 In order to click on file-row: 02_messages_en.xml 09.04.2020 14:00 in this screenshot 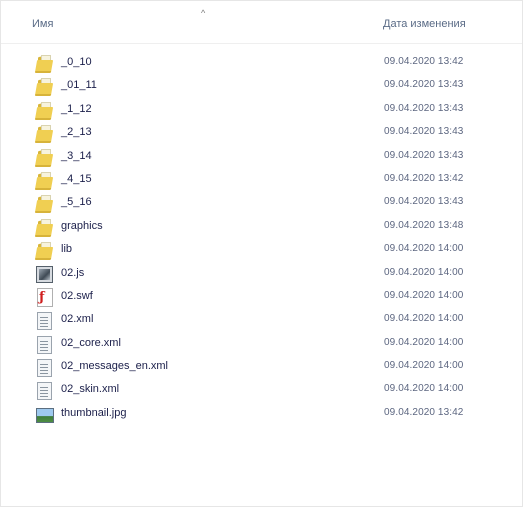, I will do `click(261, 366)`.